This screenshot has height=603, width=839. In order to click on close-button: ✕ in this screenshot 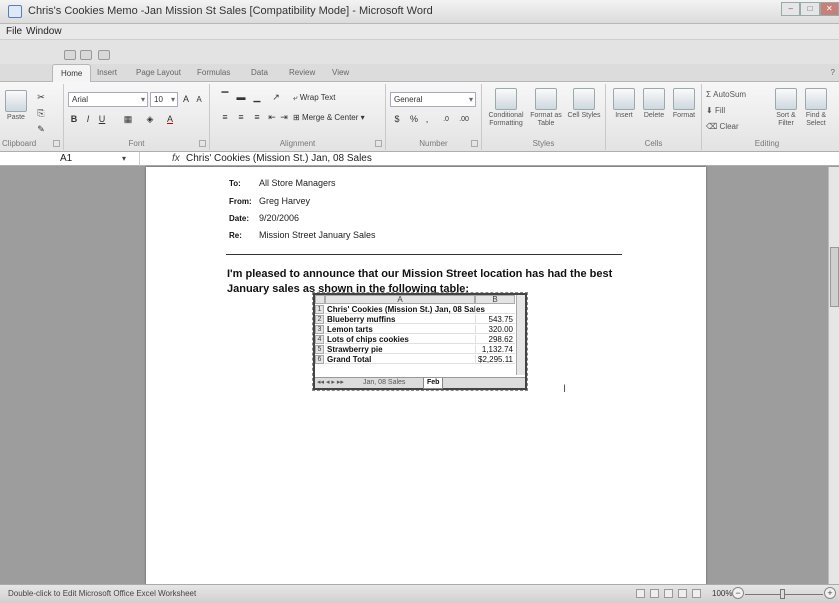, I will do `click(829, 9)`.